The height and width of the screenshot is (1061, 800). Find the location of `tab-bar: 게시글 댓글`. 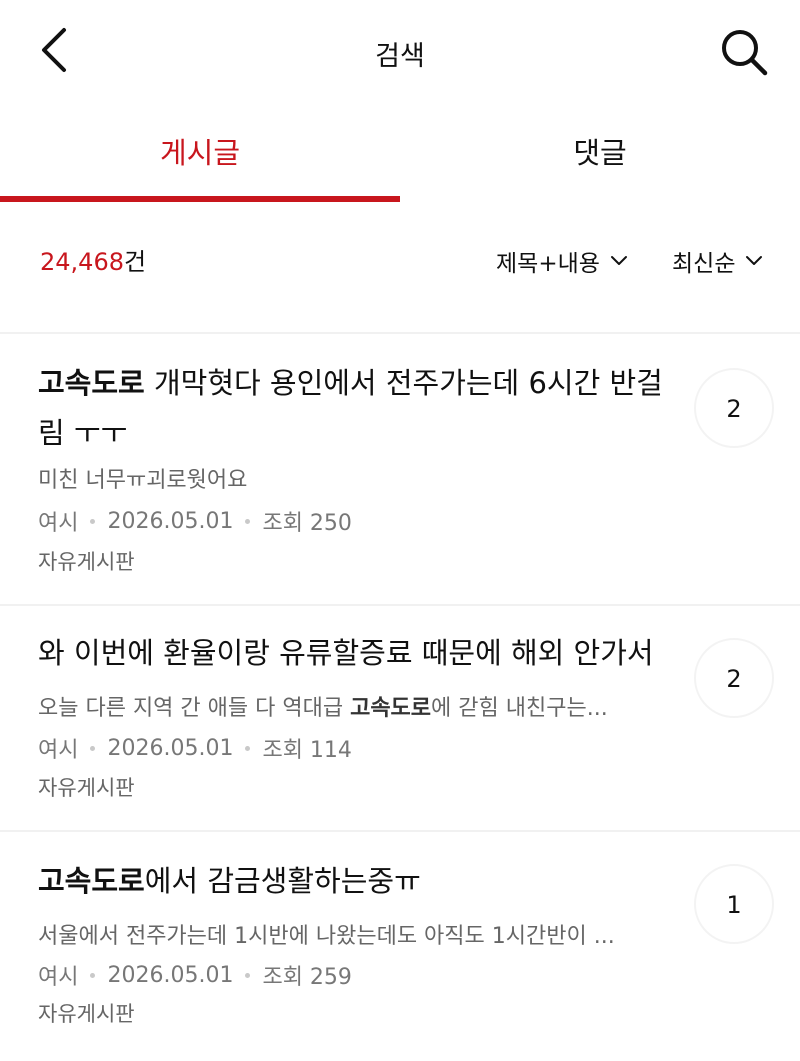

tab-bar: 게시글 댓글 is located at coordinates (400, 156).